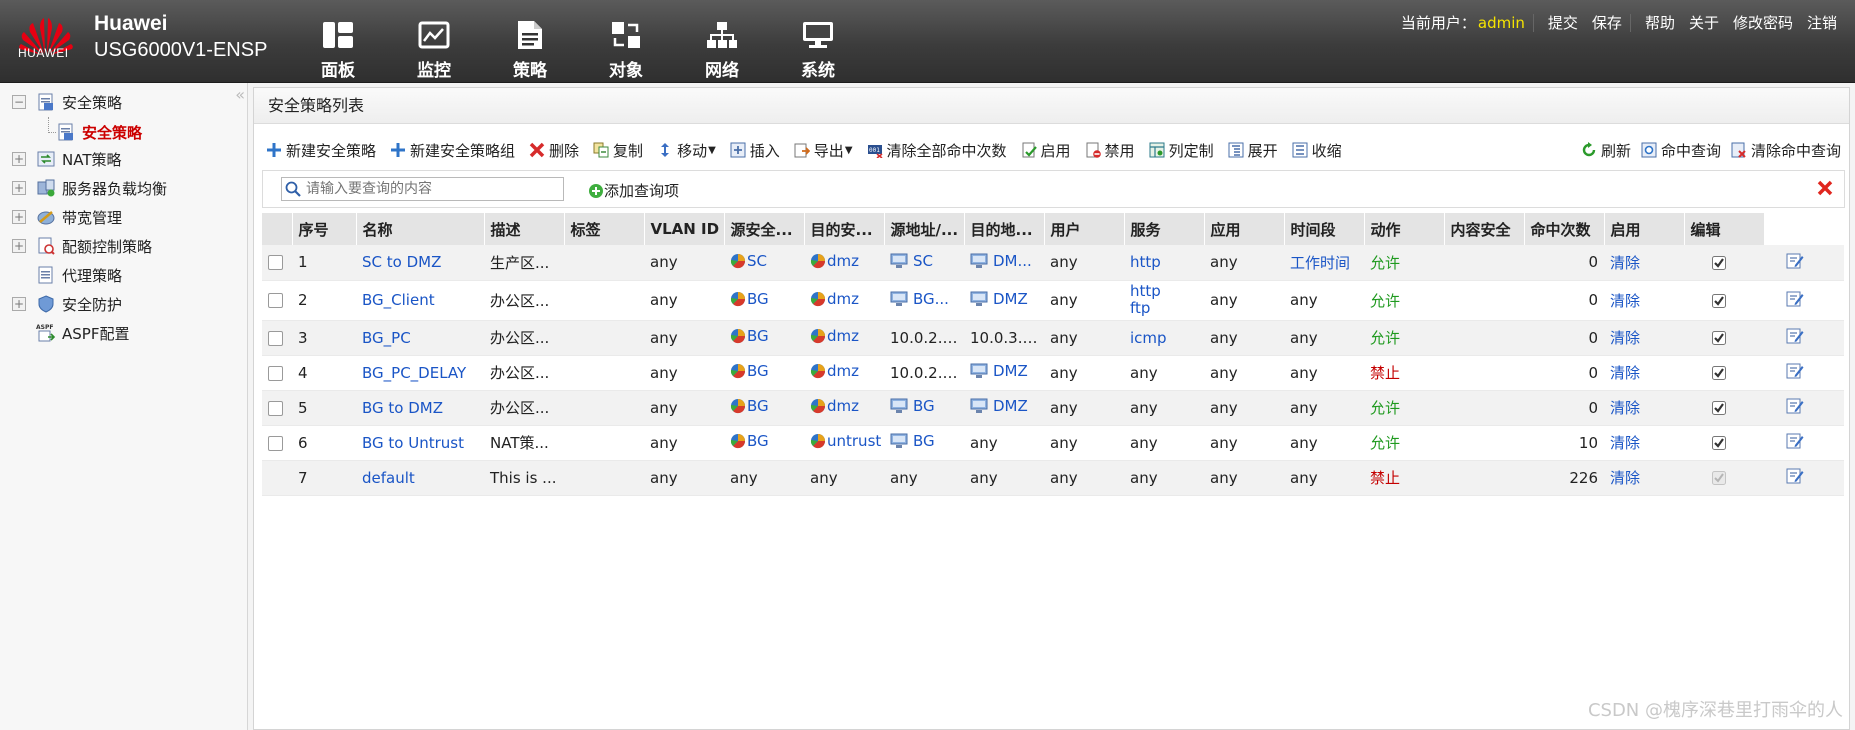 This screenshot has width=1855, height=730. Describe the element at coordinates (67, 217) in the screenshot. I see `sidebar-item-bandwidth: + 带宽管理` at that location.